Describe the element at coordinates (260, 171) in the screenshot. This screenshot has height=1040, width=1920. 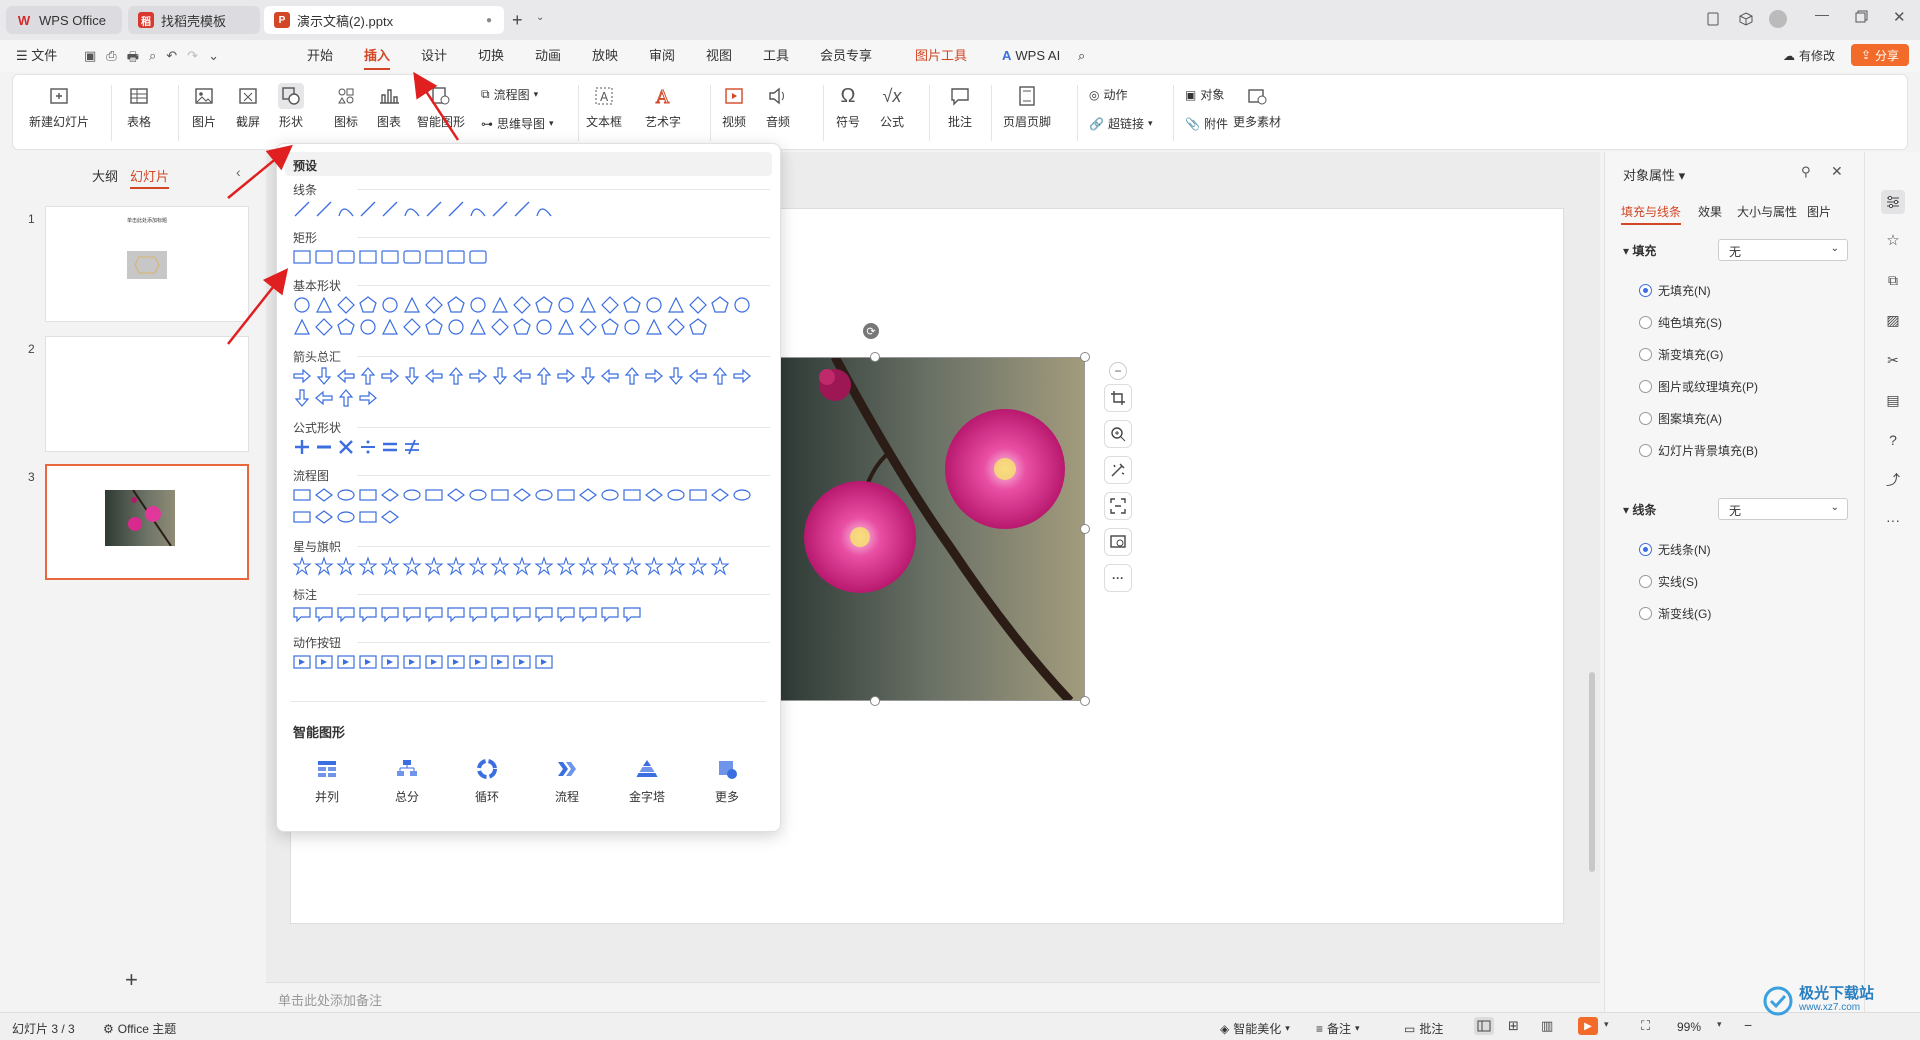
I see `arrow-to-shape-button` at that location.